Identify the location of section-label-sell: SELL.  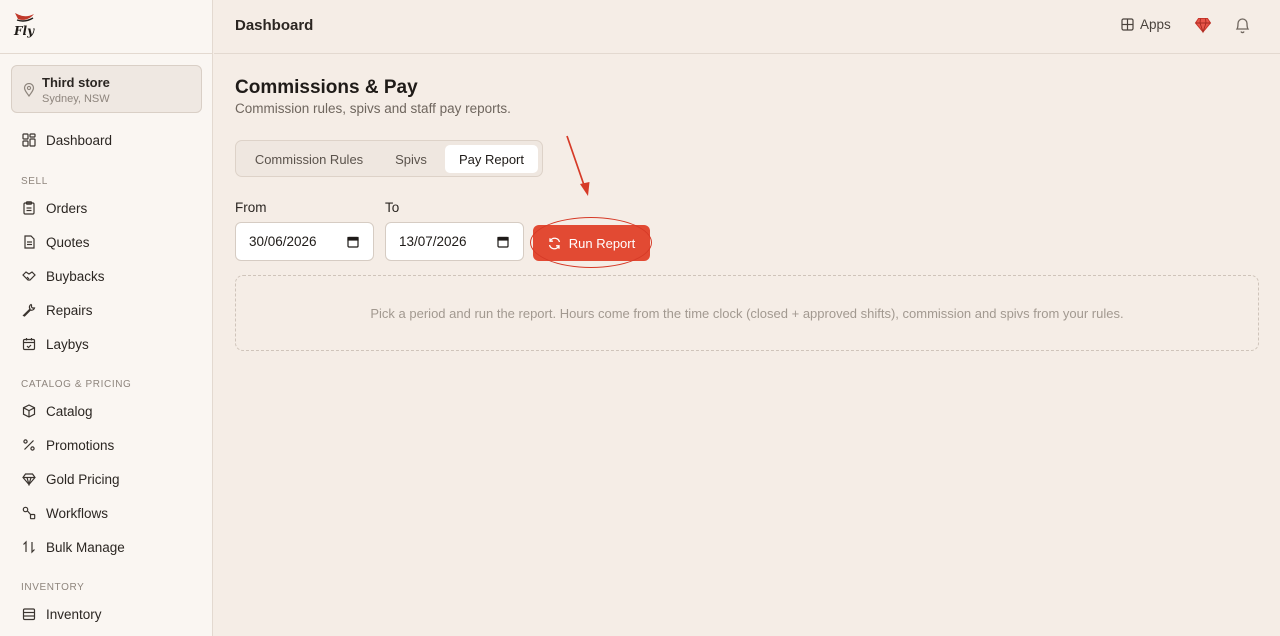
(34, 181).